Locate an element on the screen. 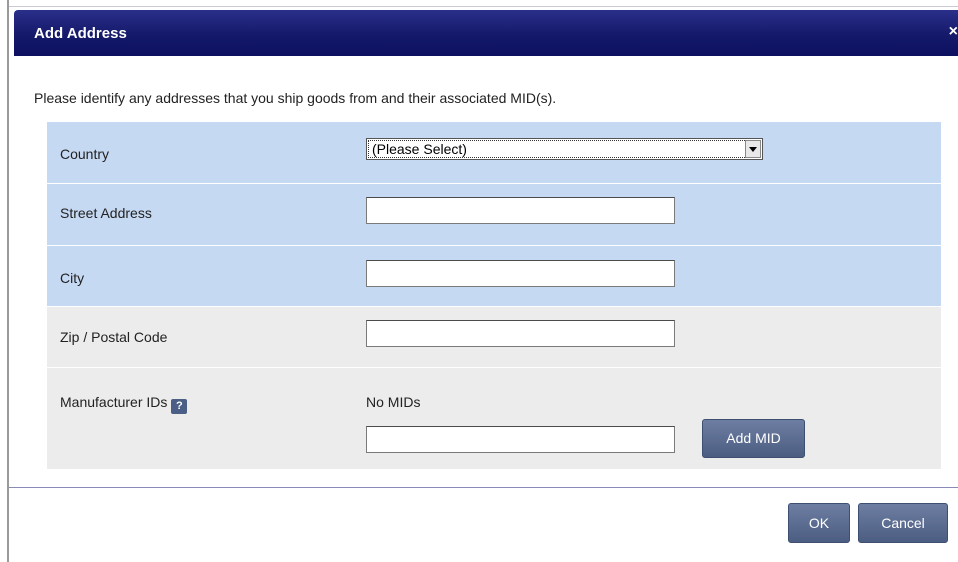  street-address-input is located at coordinates (520, 210).